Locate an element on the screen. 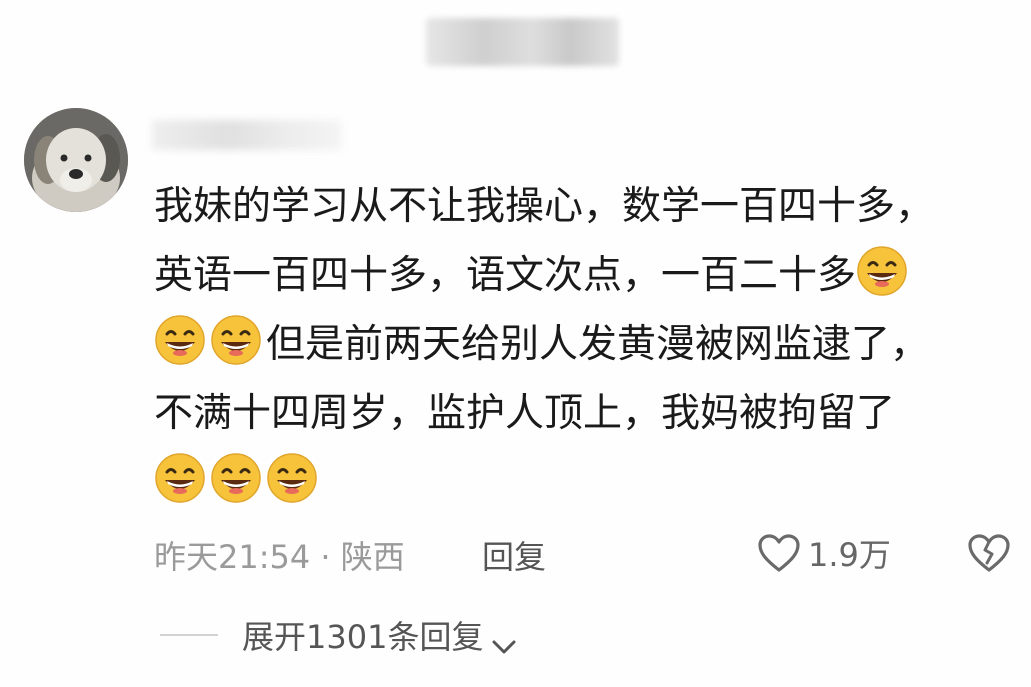 The width and height of the screenshot is (1031, 687). comment-line is located at coordinates (579, 482).